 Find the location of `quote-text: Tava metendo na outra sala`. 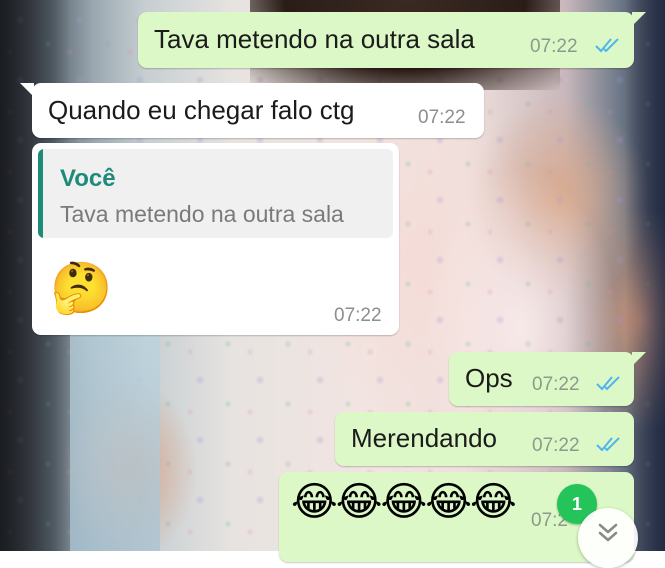

quote-text: Tava metendo na outra sala is located at coordinates (202, 214).